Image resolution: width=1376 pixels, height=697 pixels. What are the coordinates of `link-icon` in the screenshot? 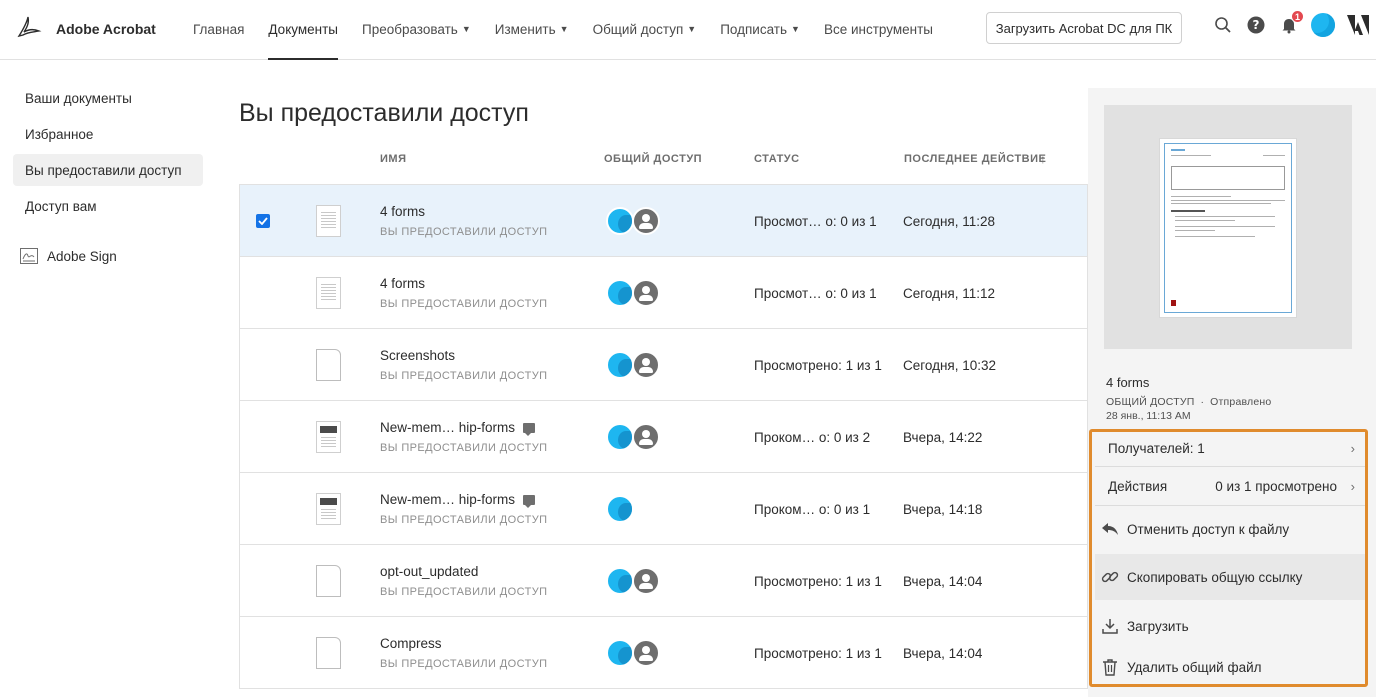 It's located at (1110, 577).